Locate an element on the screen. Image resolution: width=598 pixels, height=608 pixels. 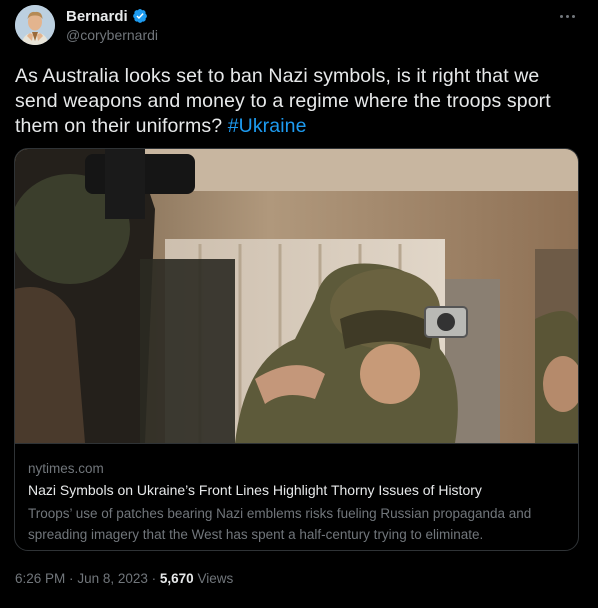
author-avatar is located at coordinates (35, 25).